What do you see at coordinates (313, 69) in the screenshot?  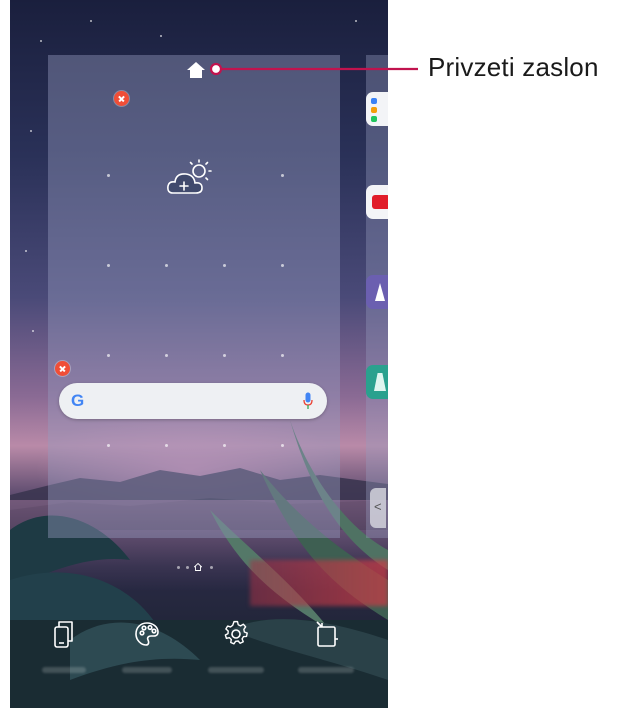 I see `callout-line` at bounding box center [313, 69].